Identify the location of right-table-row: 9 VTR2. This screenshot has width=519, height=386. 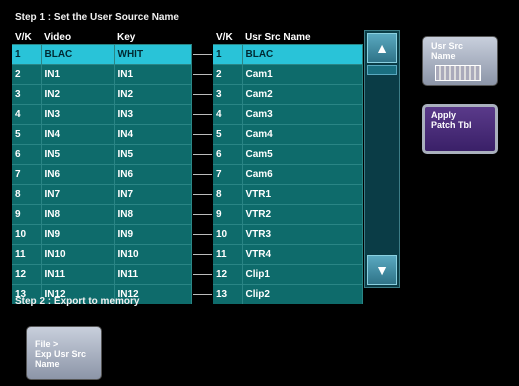
(288, 214).